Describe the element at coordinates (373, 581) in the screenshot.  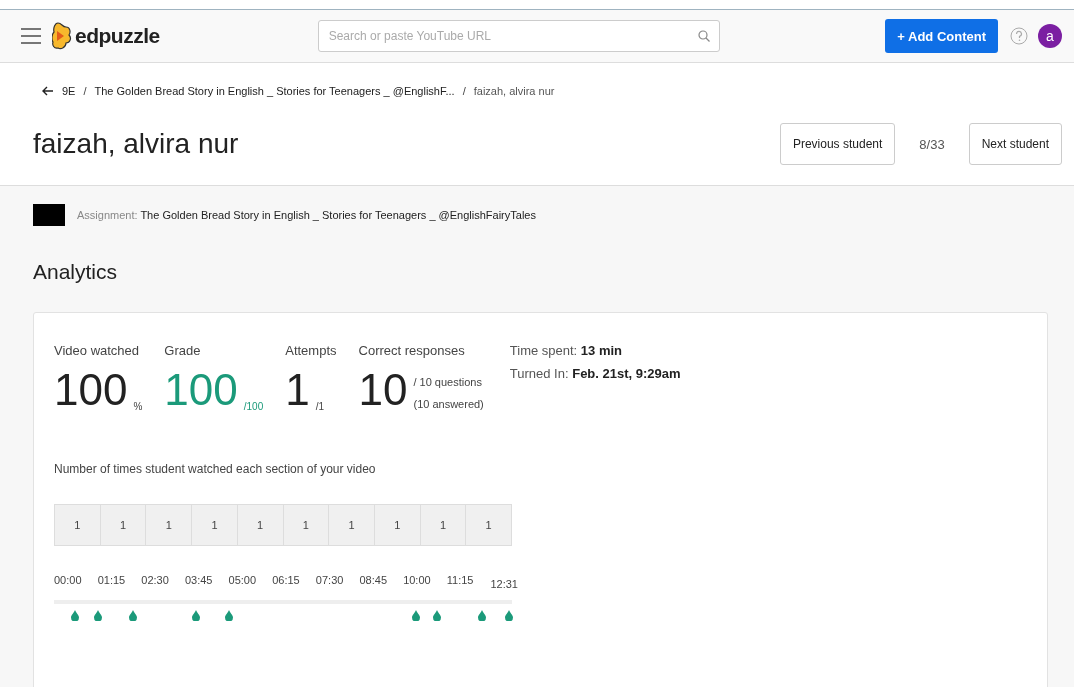
I see `time-label: 08:45` at that location.